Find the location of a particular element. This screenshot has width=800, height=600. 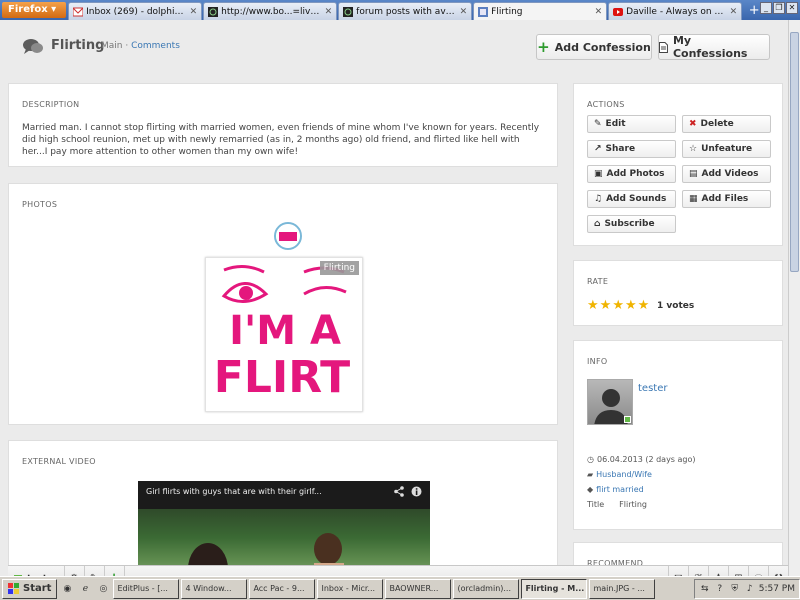

flirt-photo: I'M A FLIRT Flirting is located at coordinates (284, 334).